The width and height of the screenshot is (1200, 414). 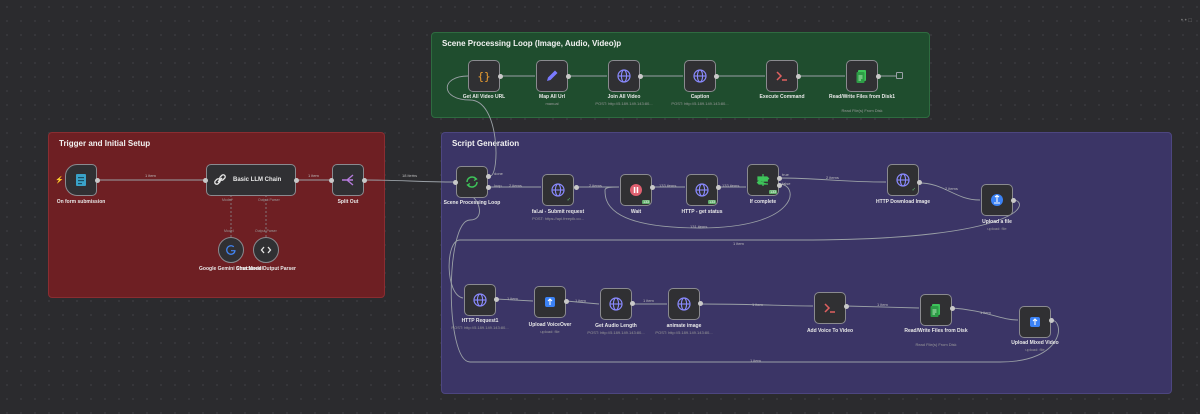 I want to click on node-http-request1, so click(x=480, y=300).